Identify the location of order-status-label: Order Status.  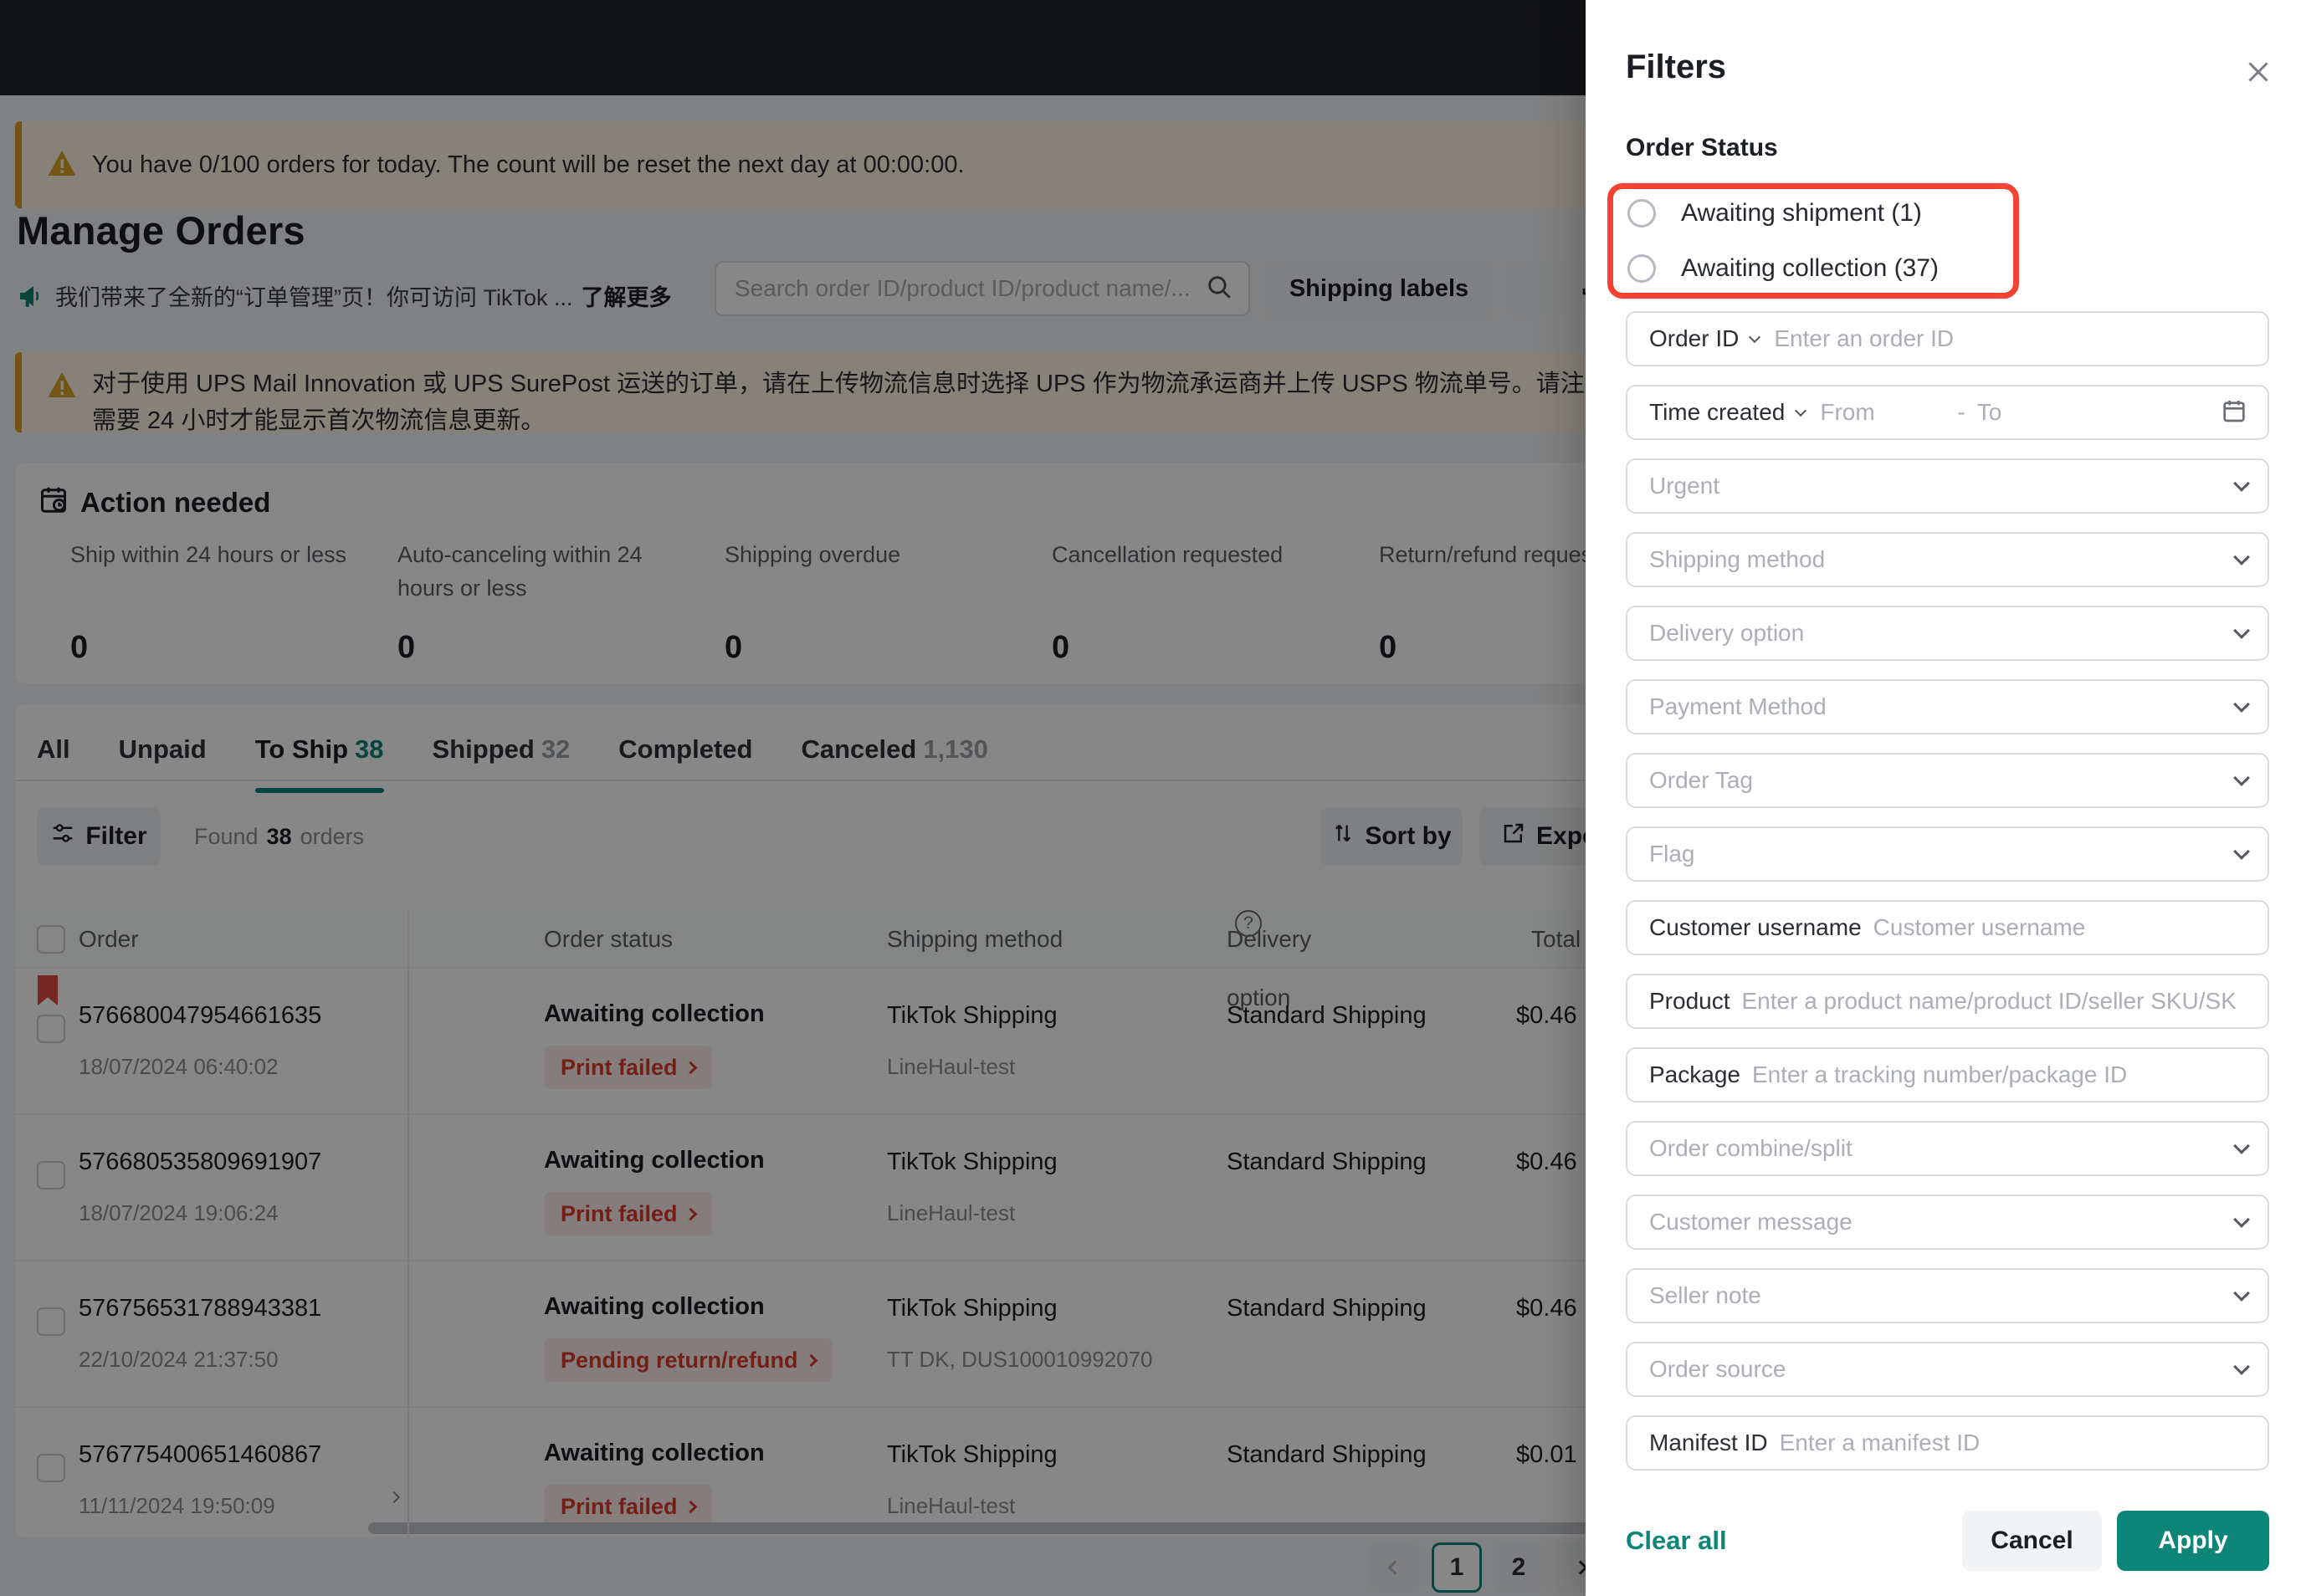
(1702, 148).